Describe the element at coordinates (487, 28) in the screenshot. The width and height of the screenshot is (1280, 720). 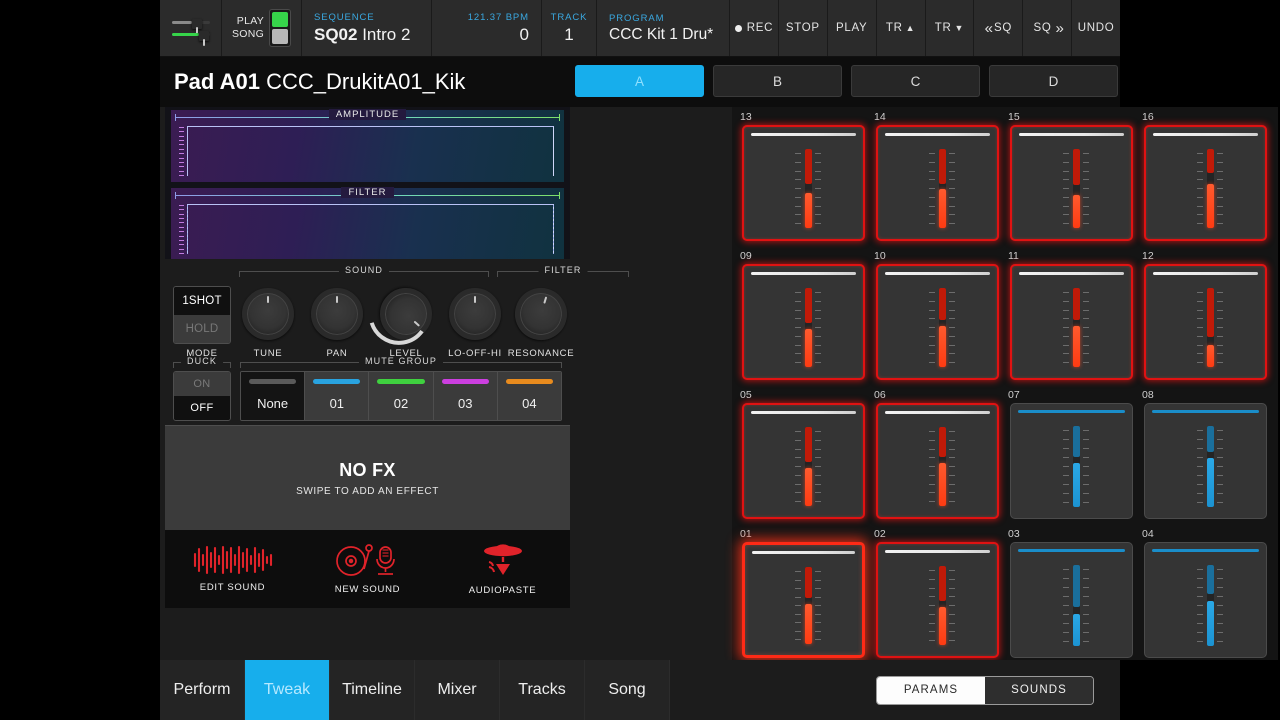
I see `bpm-field: 121.37 BPM 0` at that location.